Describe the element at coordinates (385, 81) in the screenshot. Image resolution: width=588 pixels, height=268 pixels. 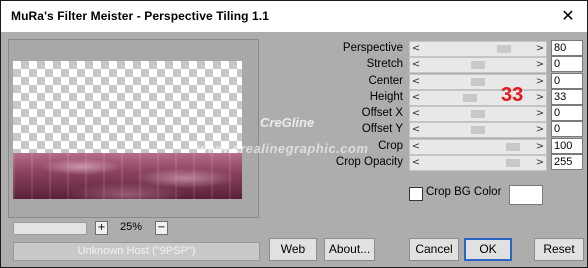
I see `param-label: Center` at that location.